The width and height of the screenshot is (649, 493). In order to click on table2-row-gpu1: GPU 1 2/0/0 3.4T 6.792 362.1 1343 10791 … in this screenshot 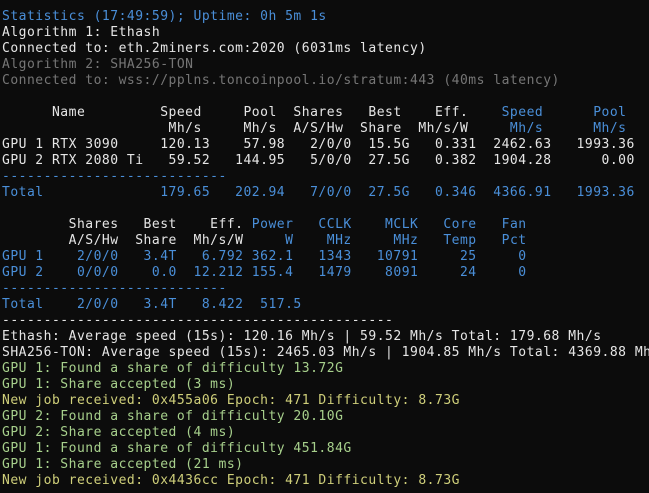, I will do `click(264, 256)`.